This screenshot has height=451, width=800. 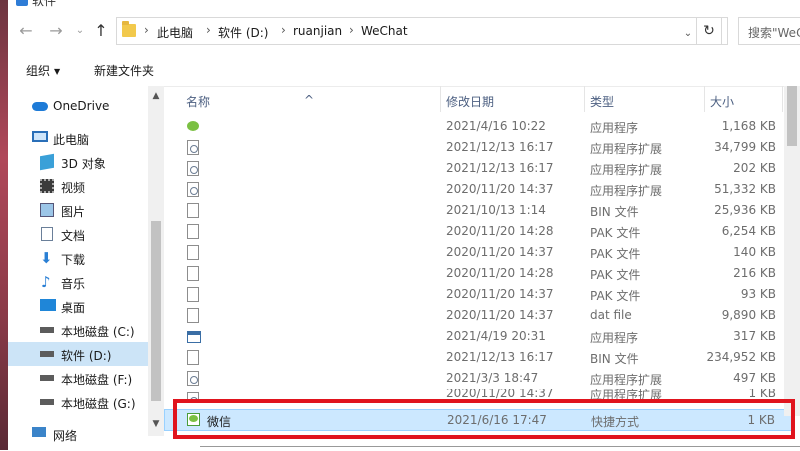 What do you see at coordinates (478, 189) in the screenshot?
I see `table-row: 2020/11/20 14:37 应用程序扩展 51,332 KB` at bounding box center [478, 189].